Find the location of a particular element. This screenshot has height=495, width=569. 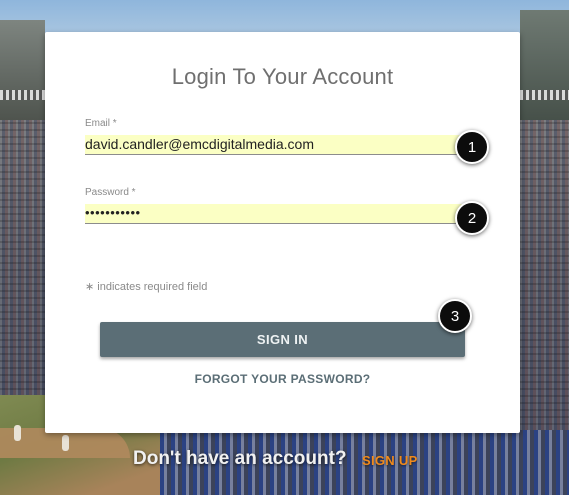

step-badge-2: 2 is located at coordinates (472, 218).